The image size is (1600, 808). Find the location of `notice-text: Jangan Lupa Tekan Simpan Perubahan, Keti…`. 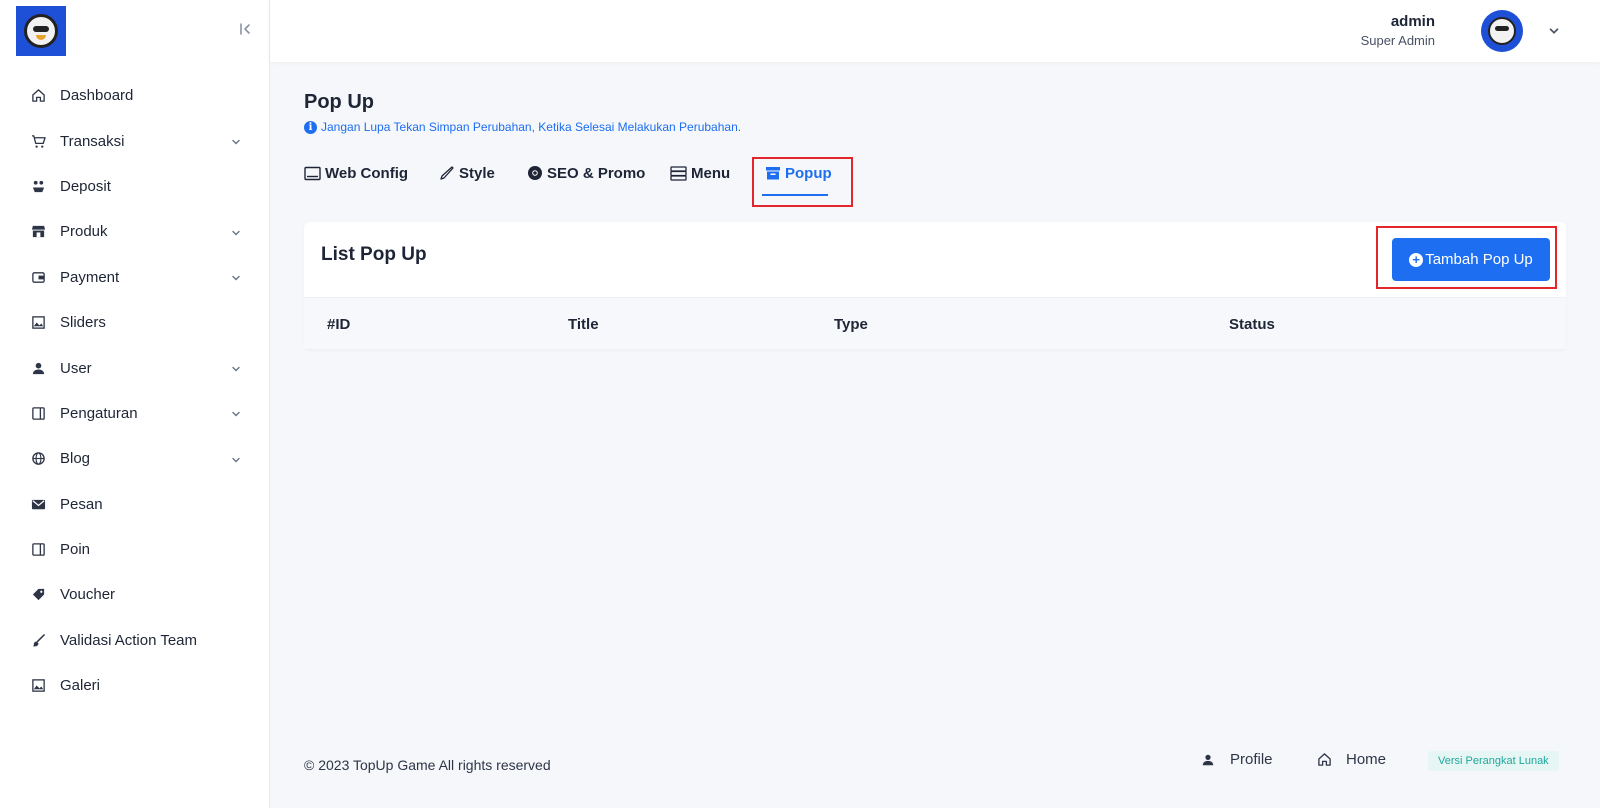

notice-text: Jangan Lupa Tekan Simpan Perubahan, Keti… is located at coordinates (531, 127).